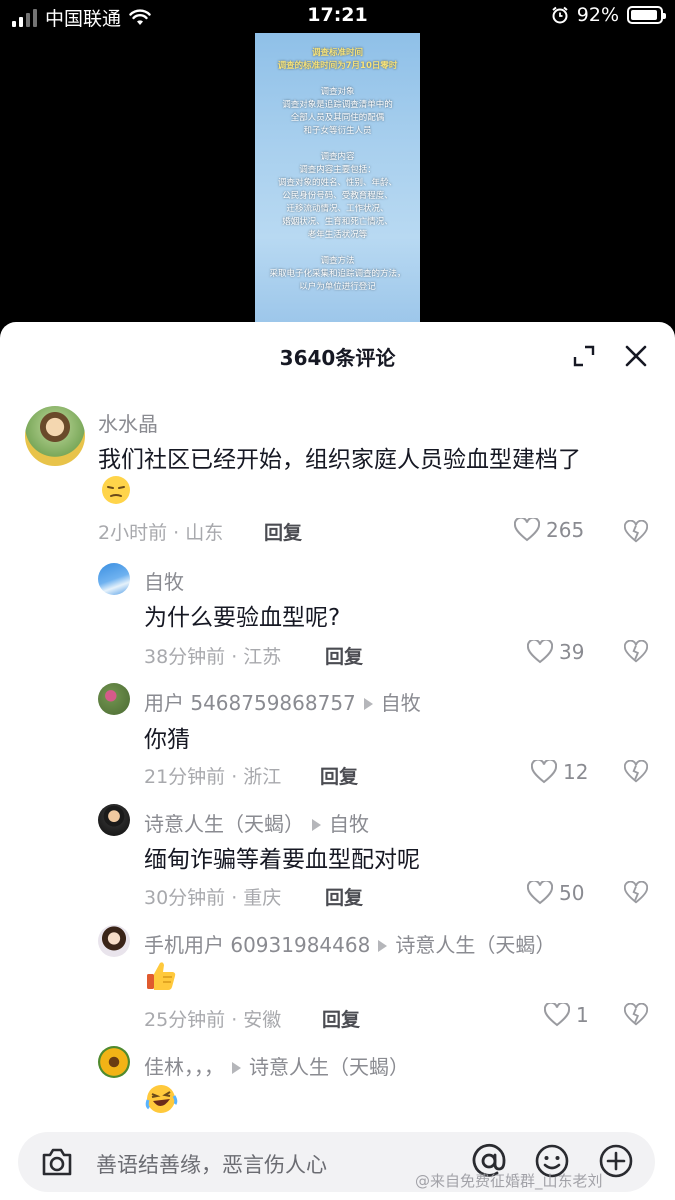  What do you see at coordinates (213, 777) in the screenshot?
I see `comment-meta: 21分钟前 · 浙江` at bounding box center [213, 777].